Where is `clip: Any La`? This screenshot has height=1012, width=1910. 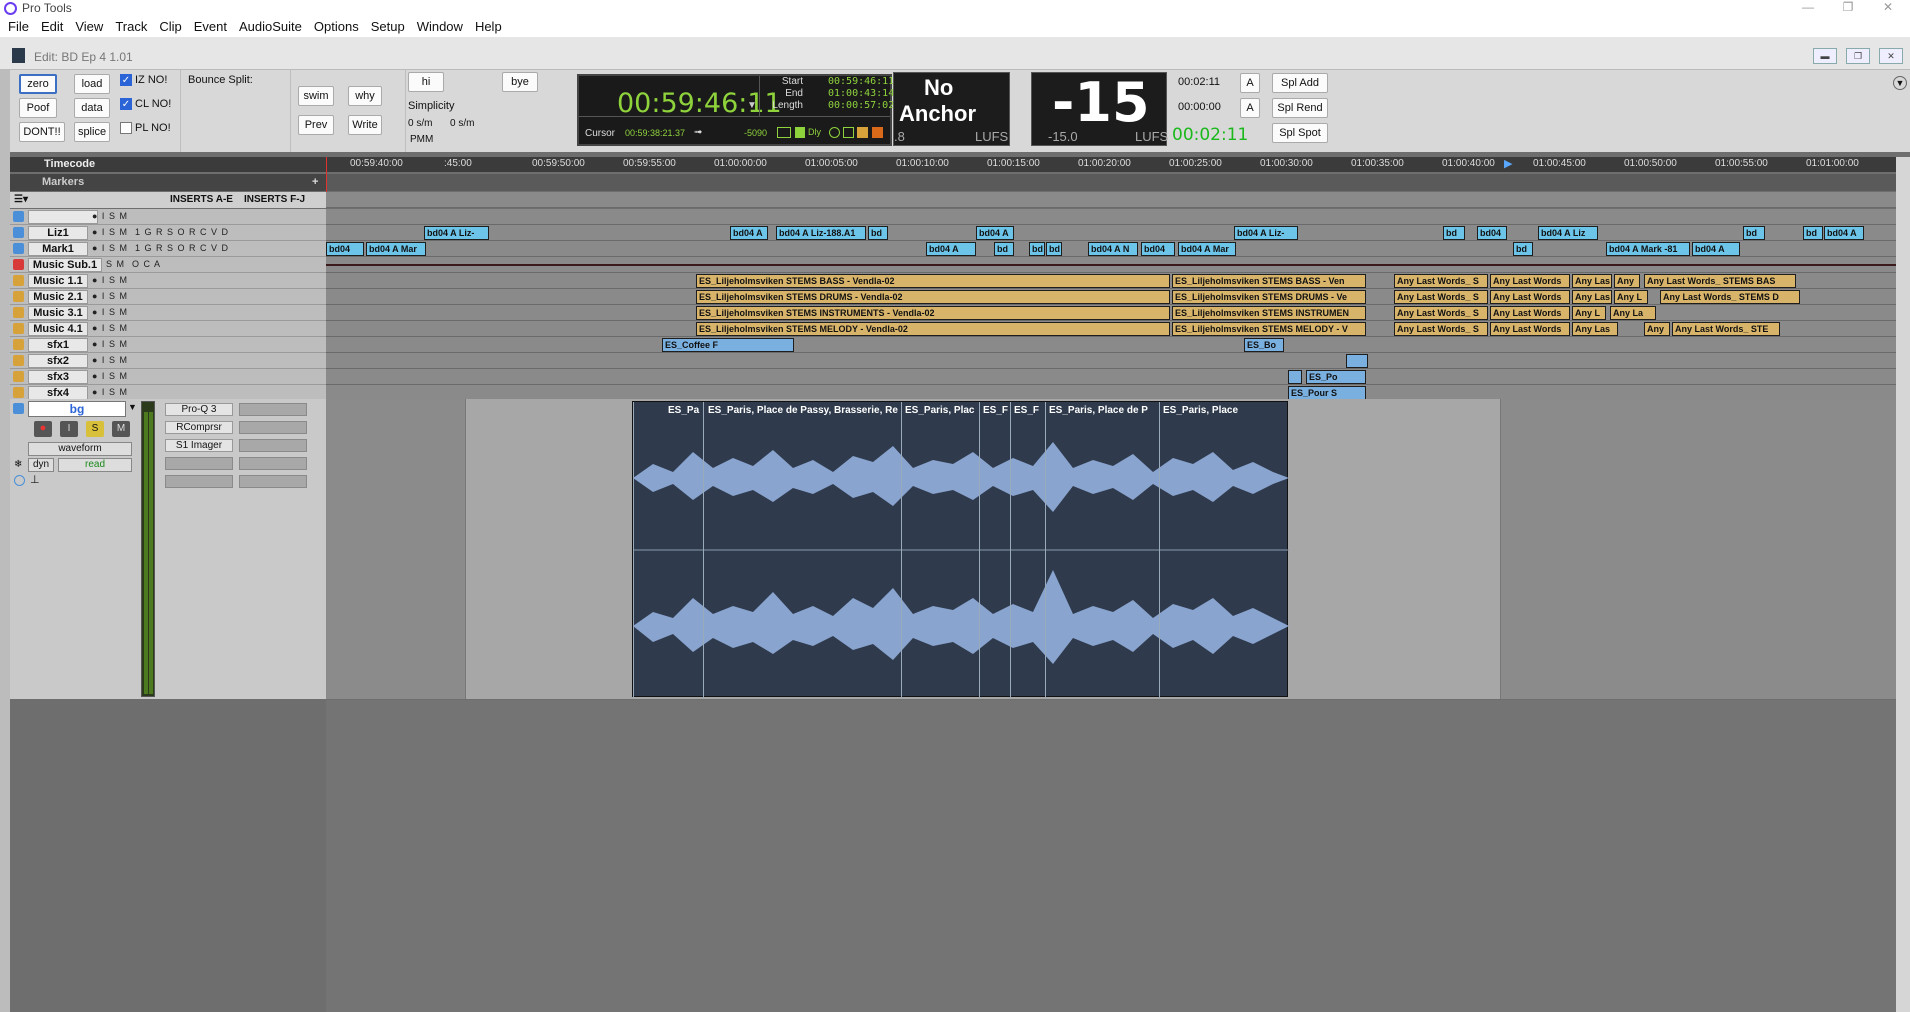
clip: Any La is located at coordinates (1633, 313).